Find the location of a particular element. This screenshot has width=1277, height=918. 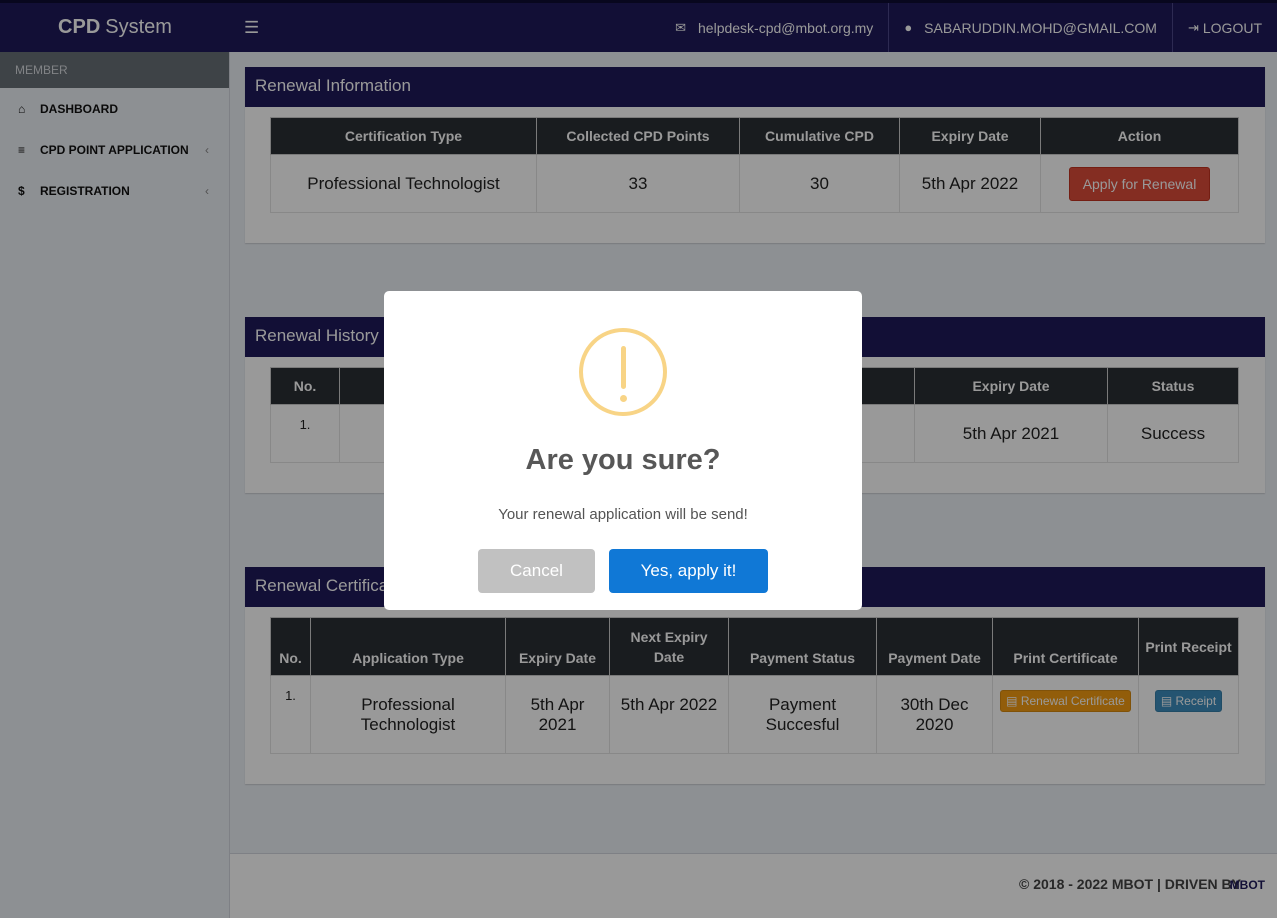

cancel-button: Cancel is located at coordinates (536, 571).